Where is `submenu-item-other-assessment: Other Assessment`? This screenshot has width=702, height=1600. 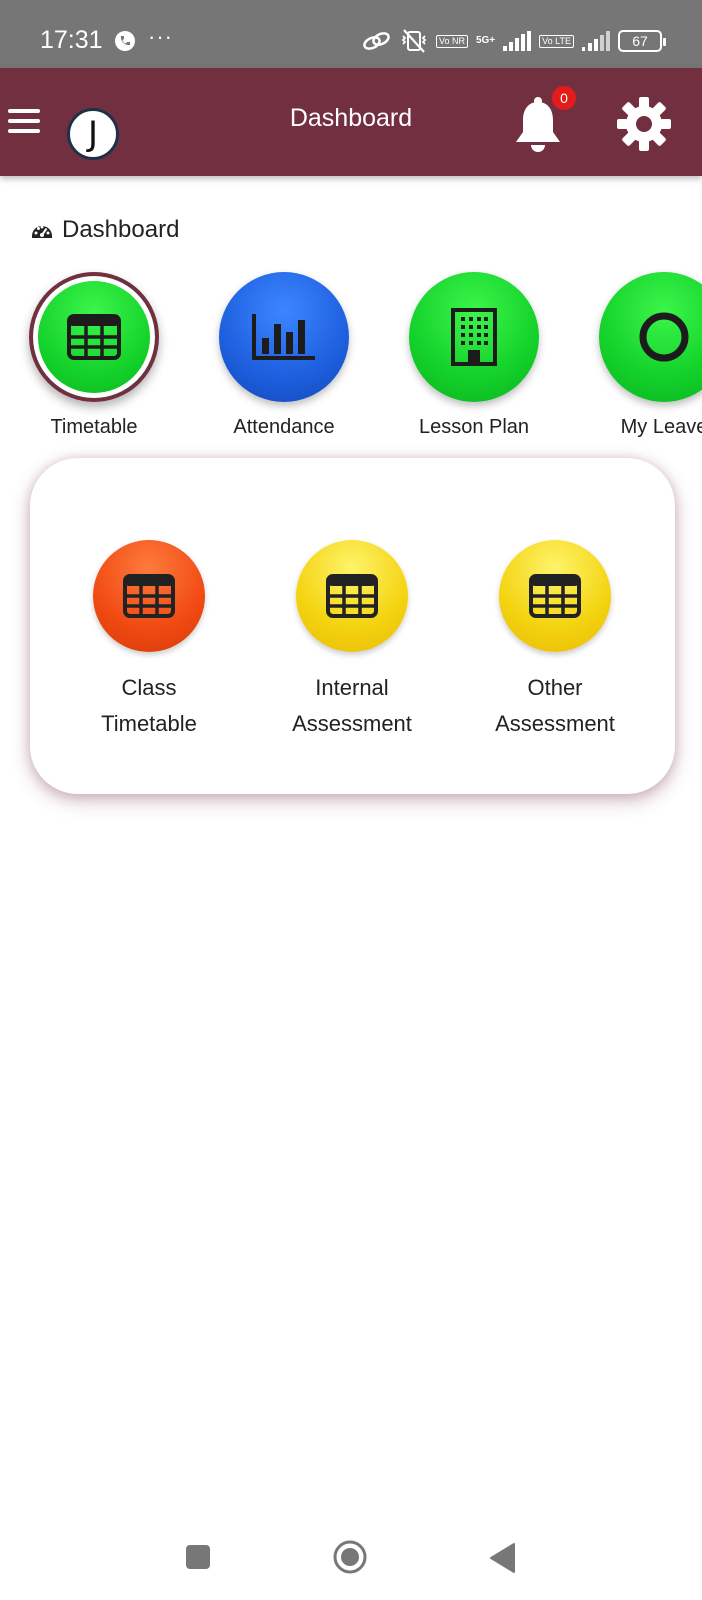
submenu-item-other-assessment: Other Assessment is located at coordinates (555, 641).